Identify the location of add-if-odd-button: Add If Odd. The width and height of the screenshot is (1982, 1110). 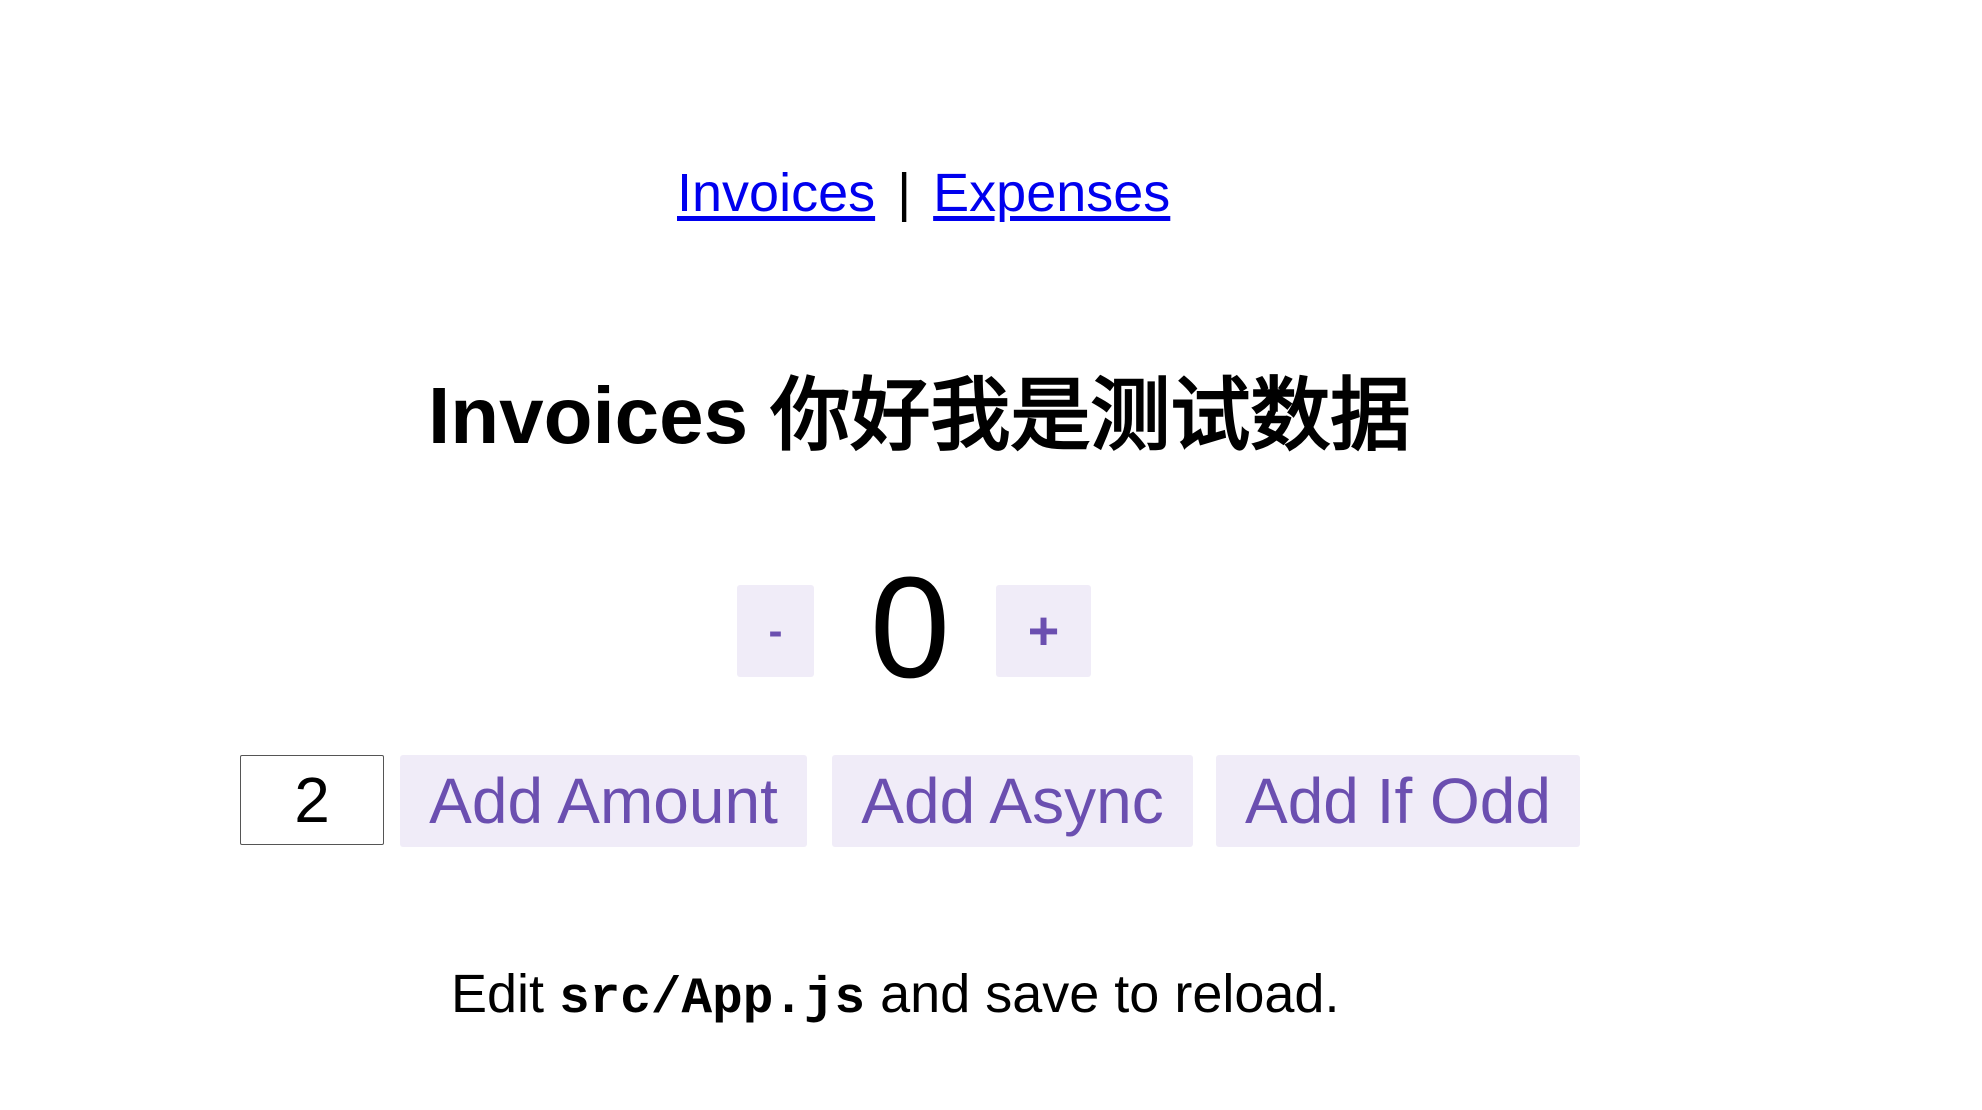
(1398, 801).